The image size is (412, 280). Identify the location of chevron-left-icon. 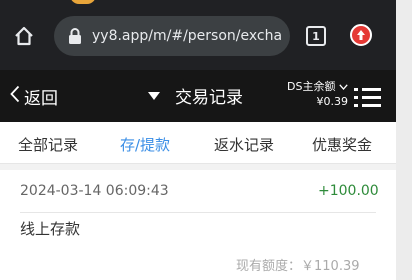
(15, 96).